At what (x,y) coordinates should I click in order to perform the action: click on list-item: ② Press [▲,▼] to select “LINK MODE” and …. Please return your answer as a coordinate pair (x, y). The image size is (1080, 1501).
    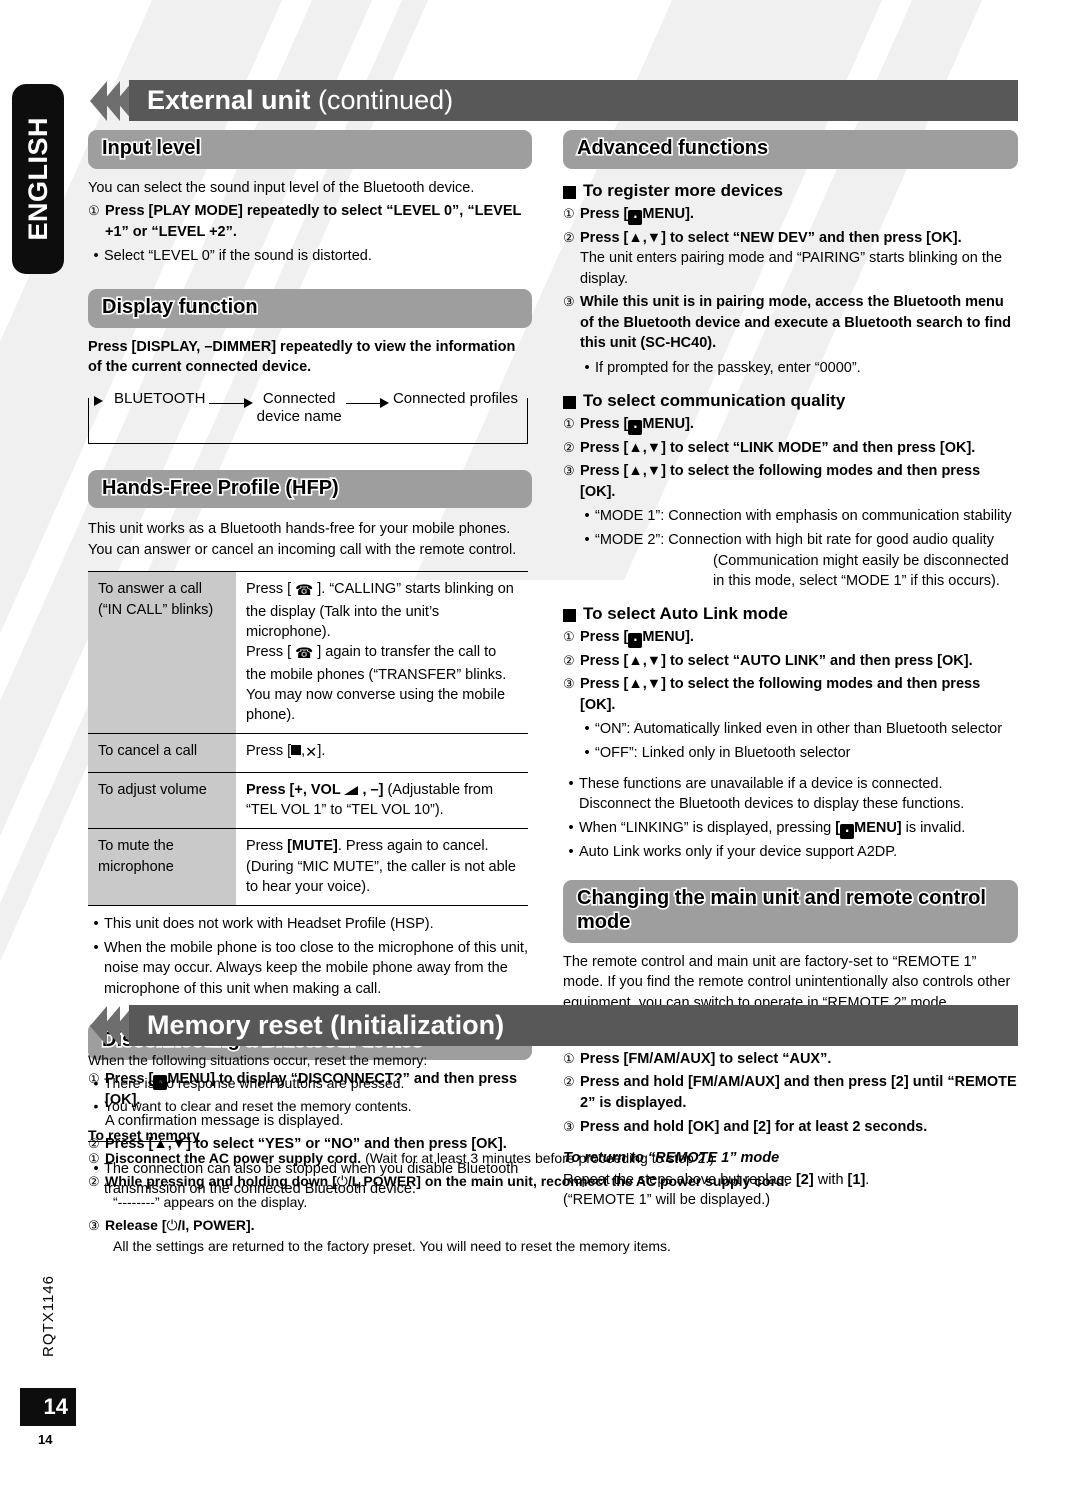
    Looking at the image, I should click on (790, 448).